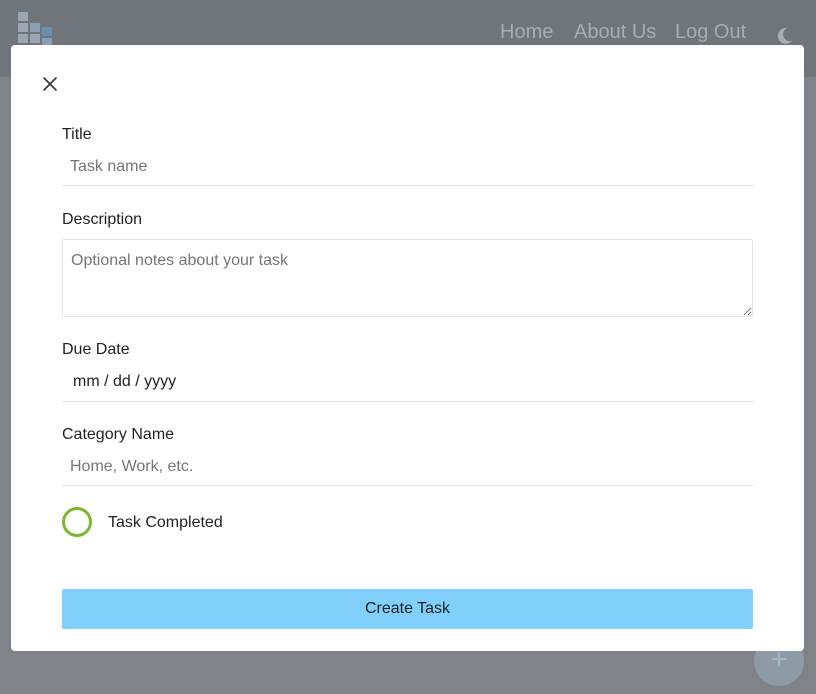 This screenshot has height=694, width=816. Describe the element at coordinates (407, 609) in the screenshot. I see `create-task-button: Create Task` at that location.